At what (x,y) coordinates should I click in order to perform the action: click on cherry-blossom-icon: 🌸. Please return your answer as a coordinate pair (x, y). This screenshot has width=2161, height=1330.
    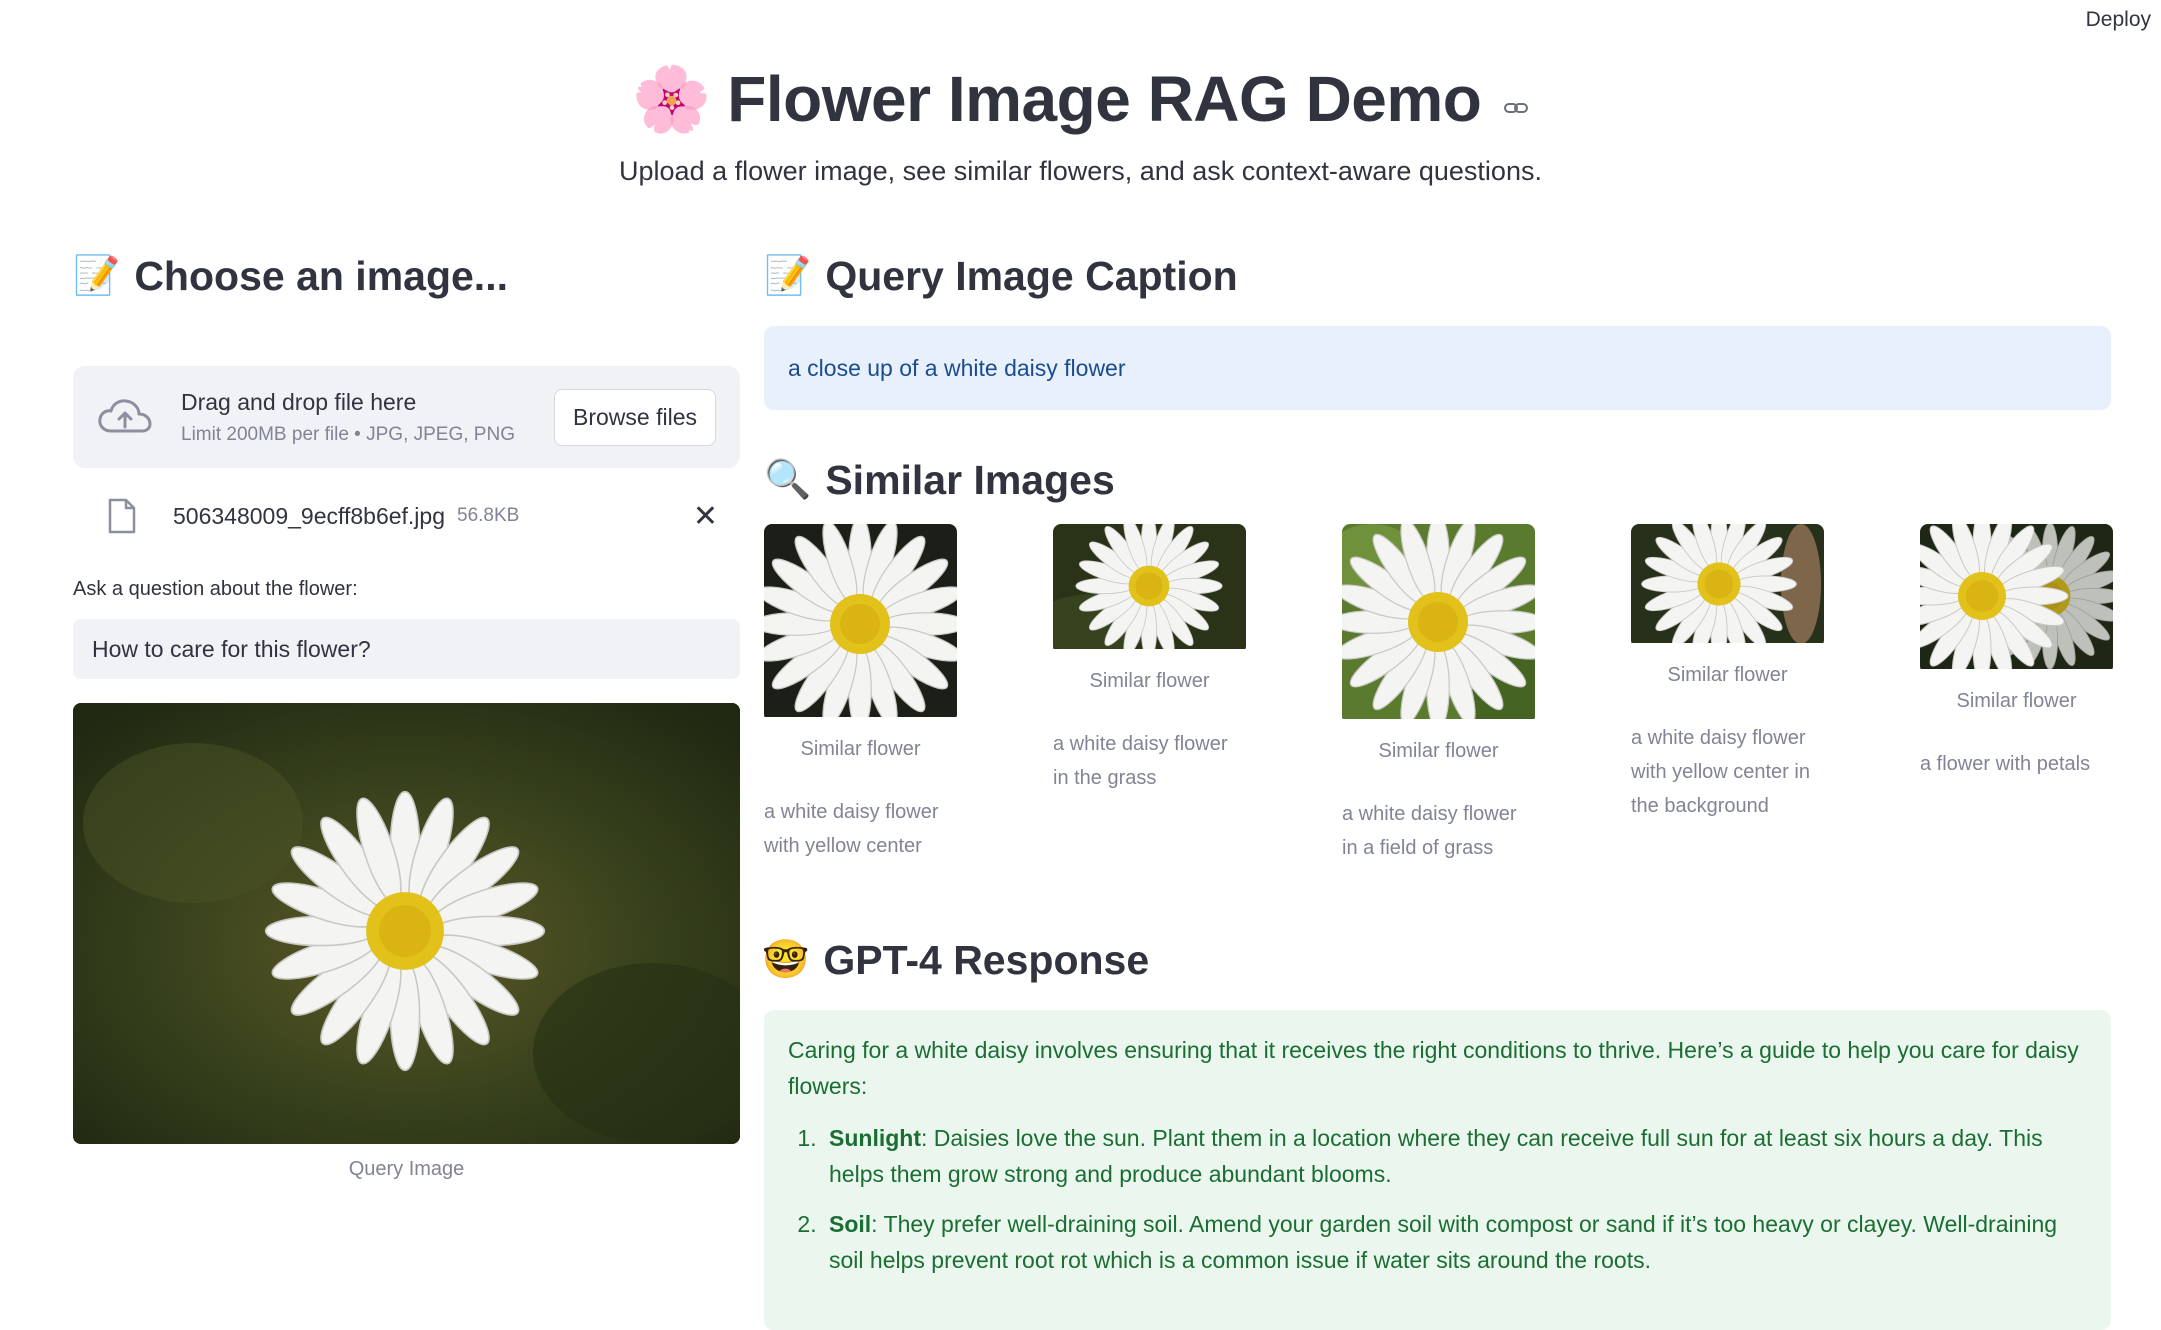
    Looking at the image, I should click on (671, 99).